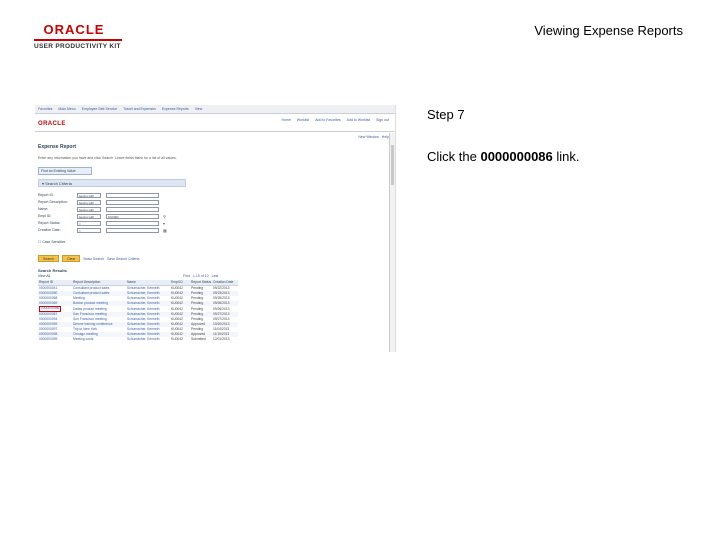  I want to click on last-link: Last, so click(215, 276).